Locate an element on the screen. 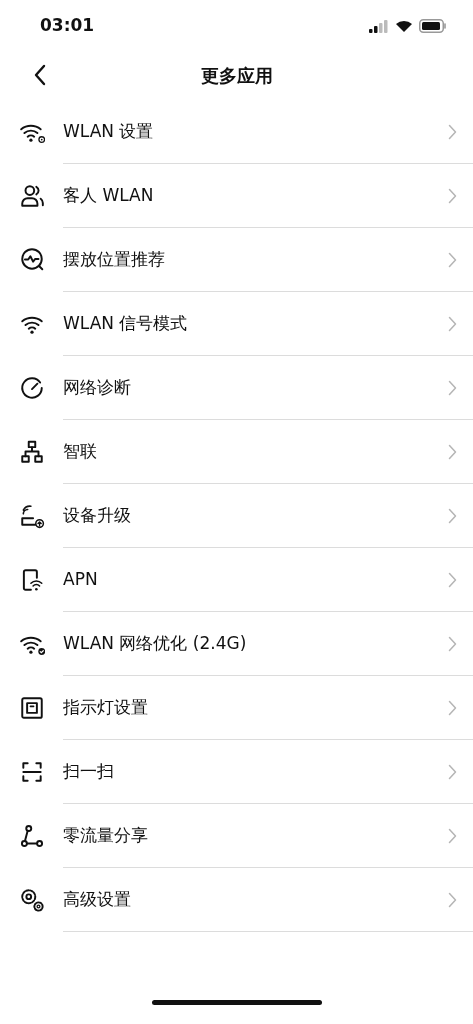 Image resolution: width=473 pixels, height=1024 pixels. menu-item-label: WLAN 网络优化 (2.4G) is located at coordinates (155, 643).